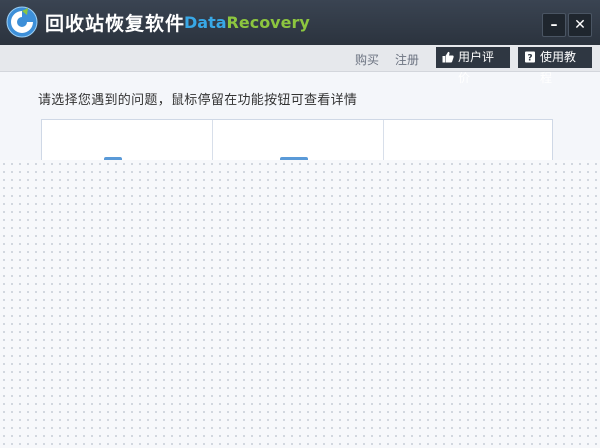 This screenshot has height=448, width=600. I want to click on minimize-button: –, so click(554, 25).